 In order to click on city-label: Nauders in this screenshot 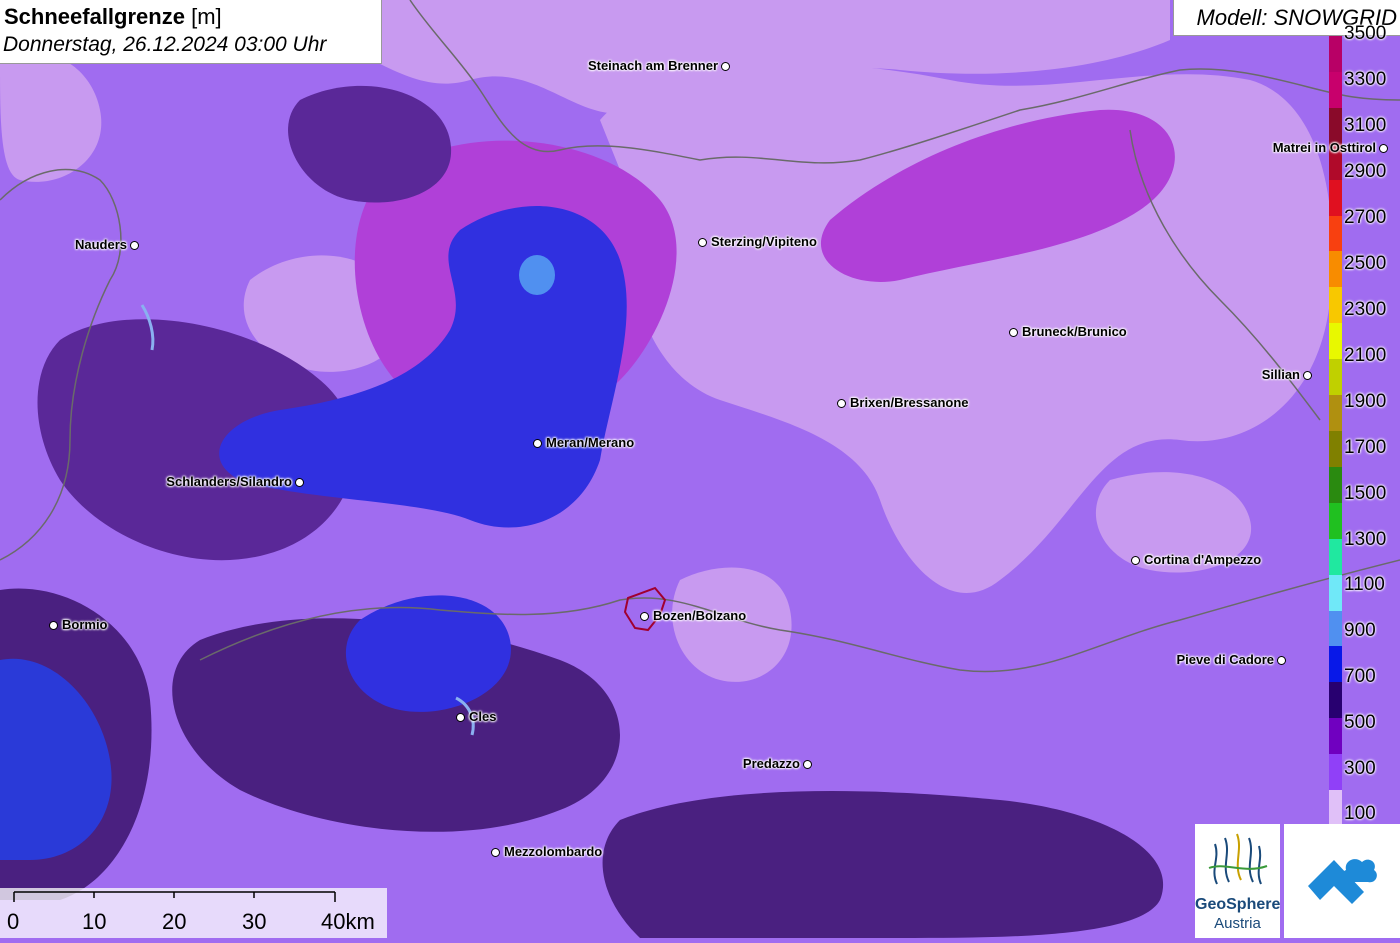, I will do `click(100, 244)`.